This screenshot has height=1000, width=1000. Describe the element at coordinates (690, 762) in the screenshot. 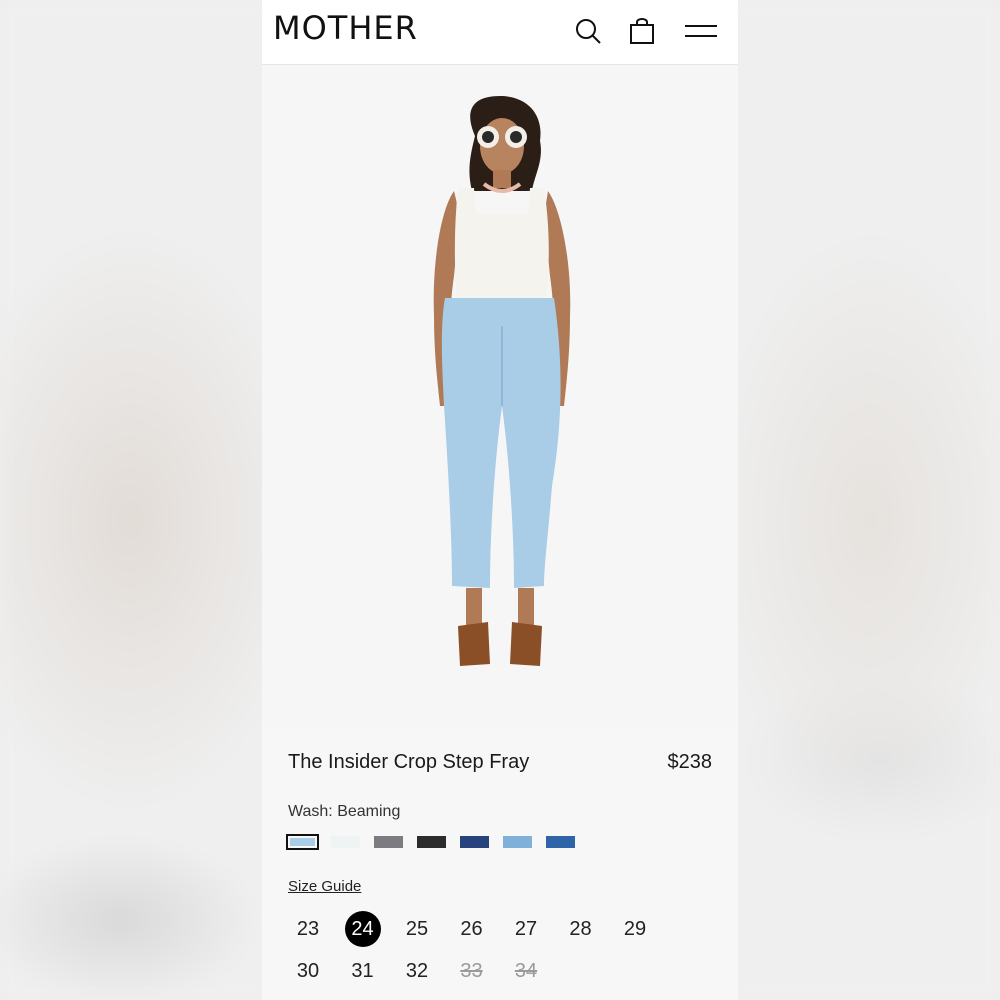

I see `product-price: $238` at that location.